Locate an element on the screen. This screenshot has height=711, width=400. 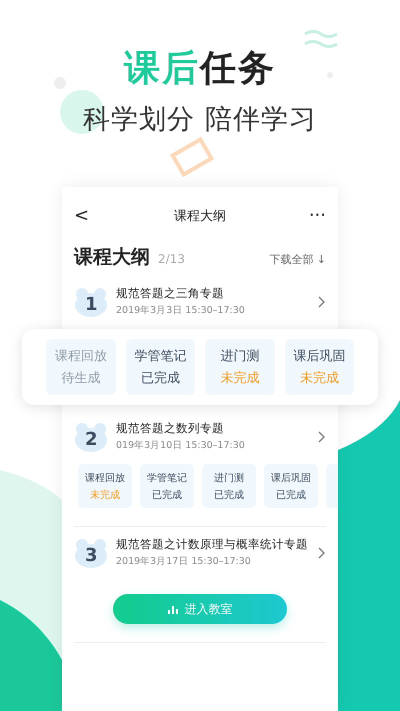
wave-decoration is located at coordinates (321, 39).